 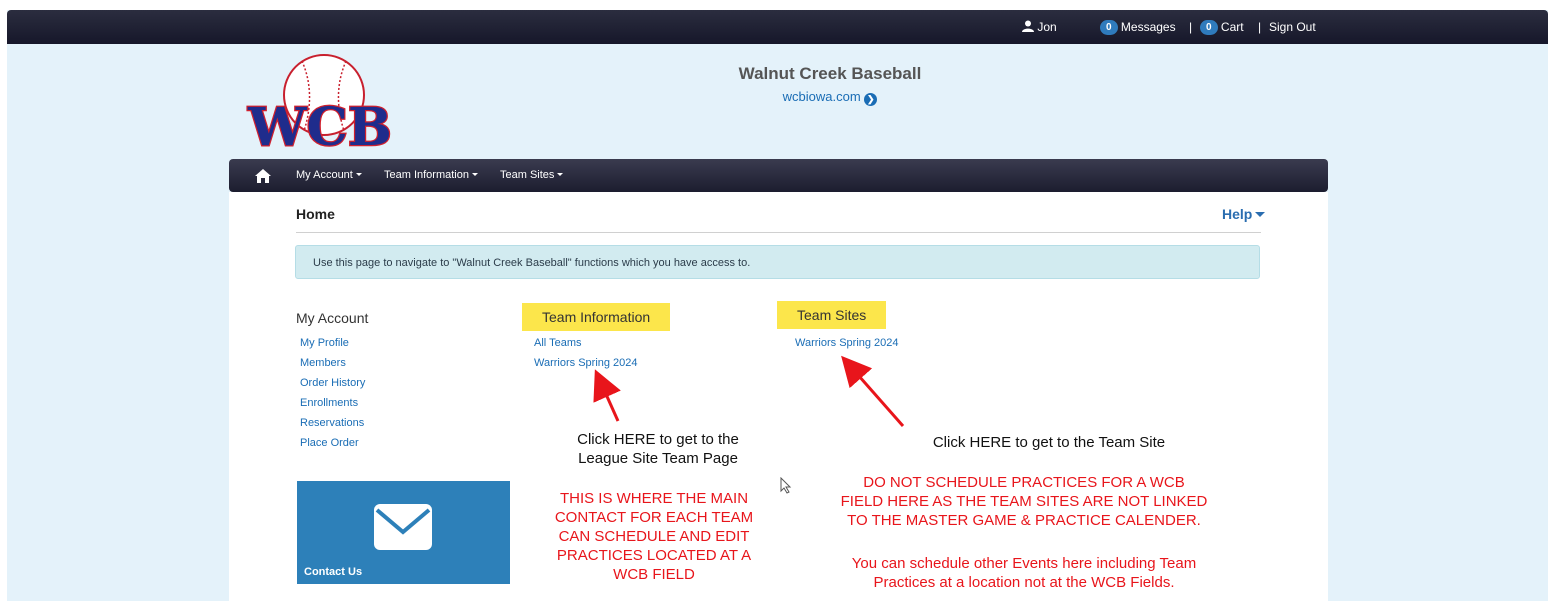 What do you see at coordinates (607, 395) in the screenshot?
I see `arrow-to-team-info` at bounding box center [607, 395].